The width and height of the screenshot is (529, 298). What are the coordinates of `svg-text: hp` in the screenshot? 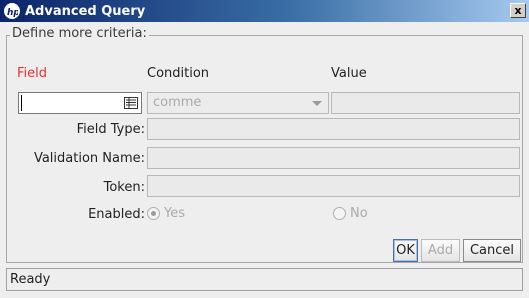 It's located at (12, 12).